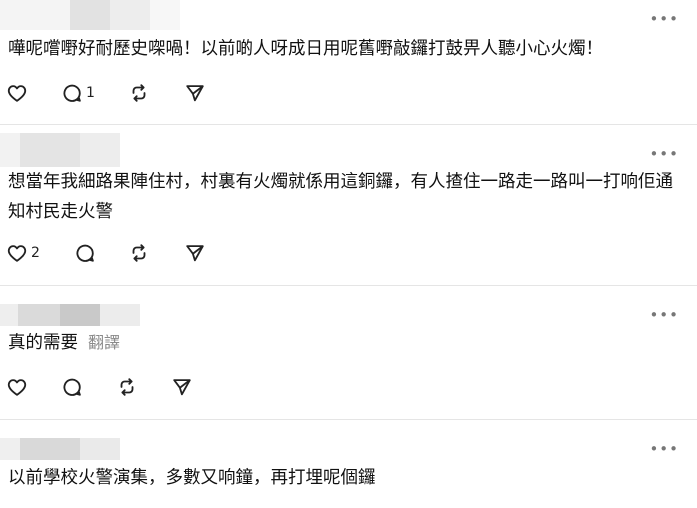  What do you see at coordinates (104, 342) in the screenshot?
I see `translate-link: 翻譯` at bounding box center [104, 342].